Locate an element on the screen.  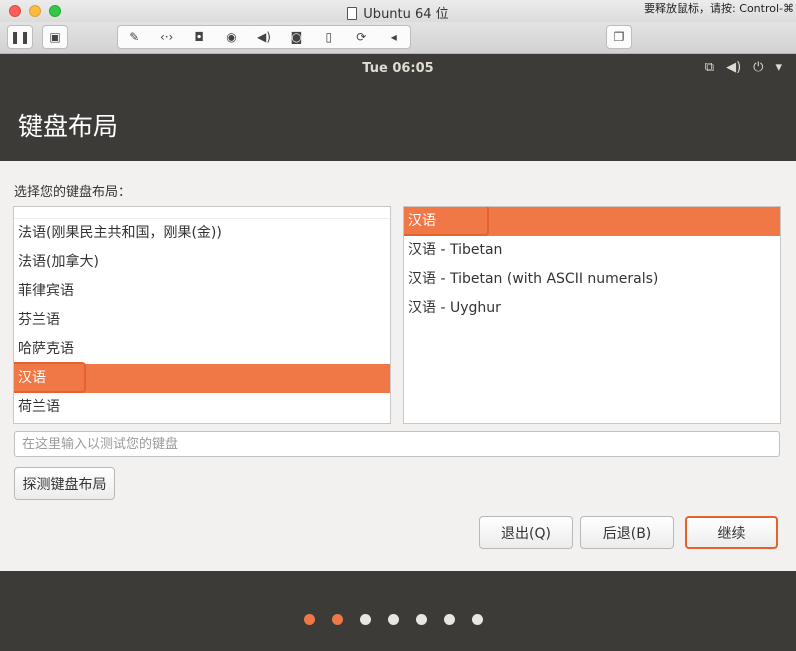
layout-item: 菲律宾语 is located at coordinates (202, 291).